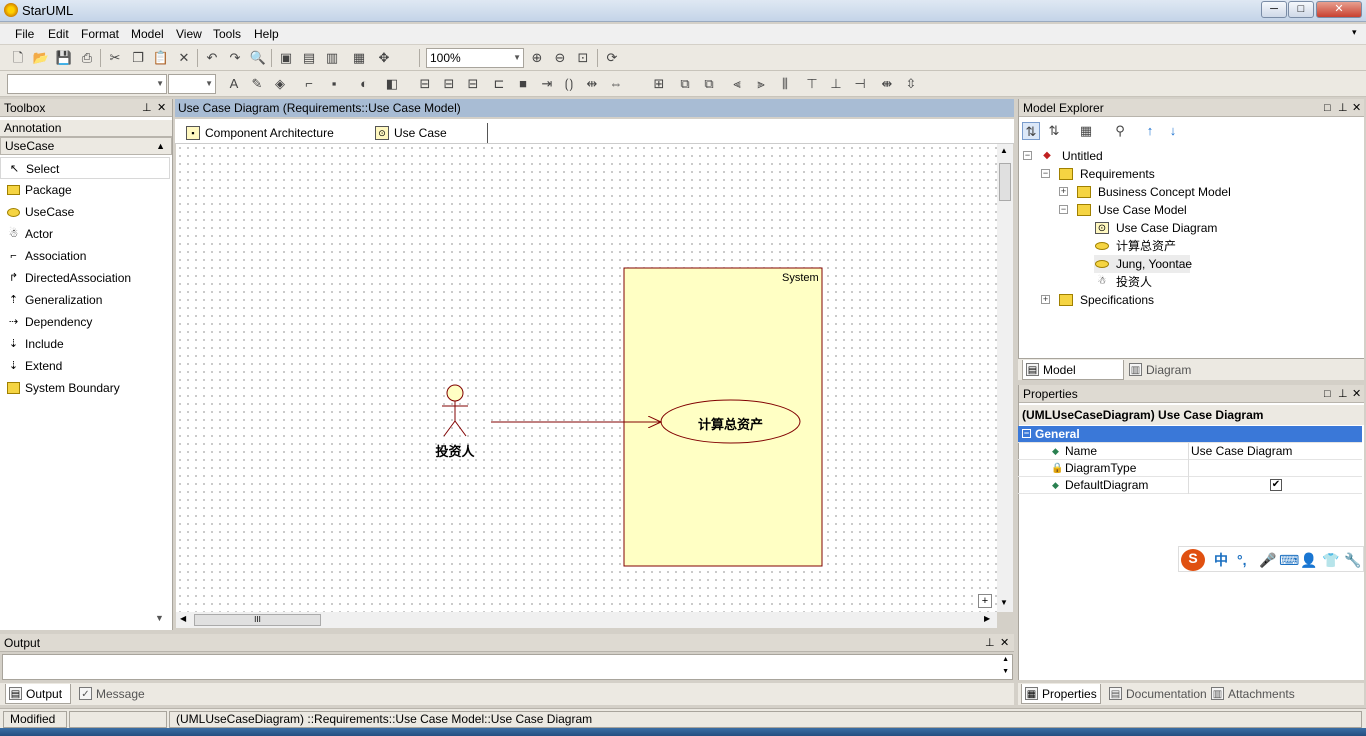  I want to click on align-middle-icon: ⊣, so click(860, 84).